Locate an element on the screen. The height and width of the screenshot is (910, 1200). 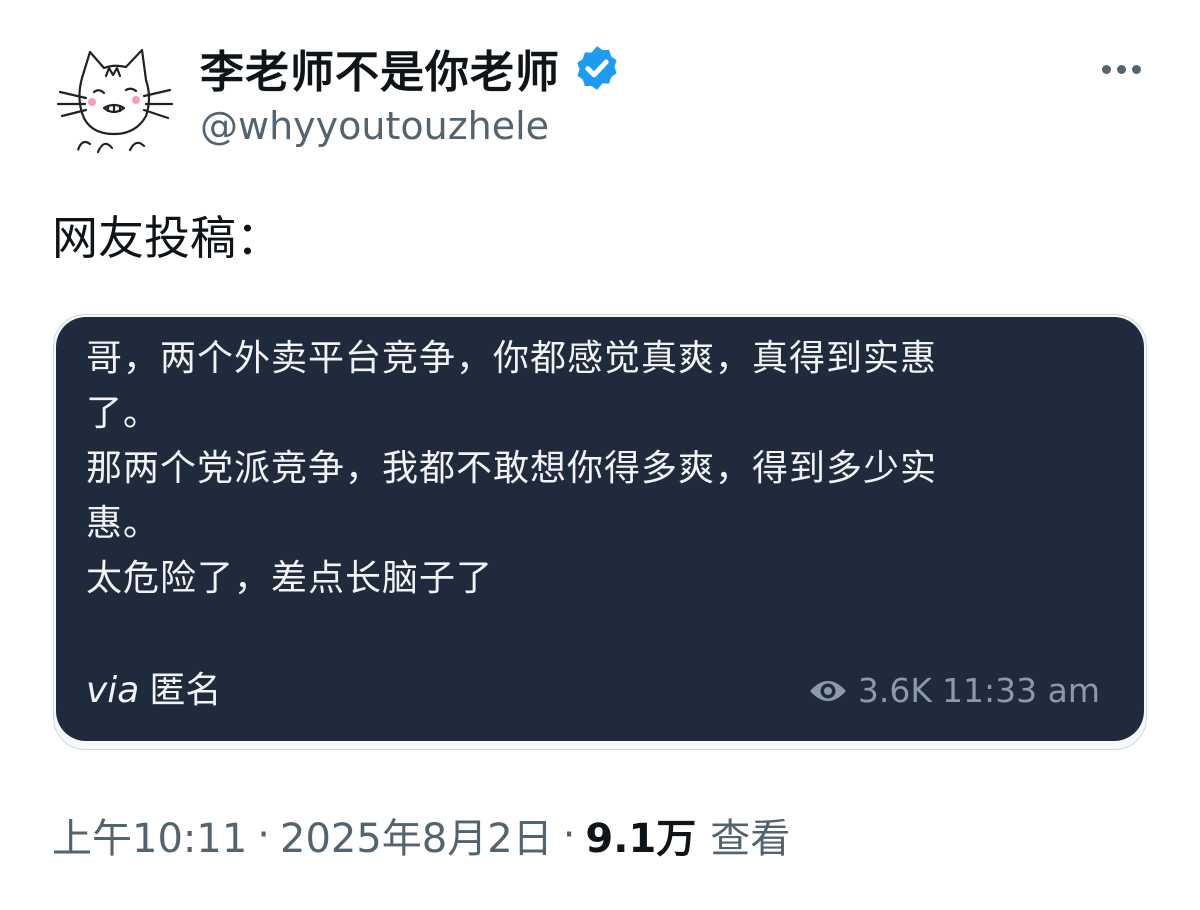
tweet-time: 上午10:11 is located at coordinates (149, 835).